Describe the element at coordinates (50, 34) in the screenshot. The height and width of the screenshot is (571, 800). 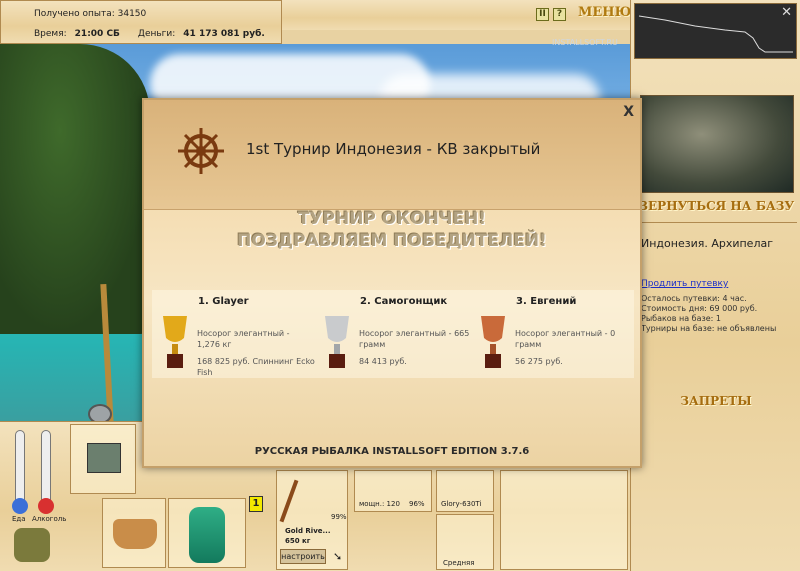
I see `time-label: Время:` at that location.